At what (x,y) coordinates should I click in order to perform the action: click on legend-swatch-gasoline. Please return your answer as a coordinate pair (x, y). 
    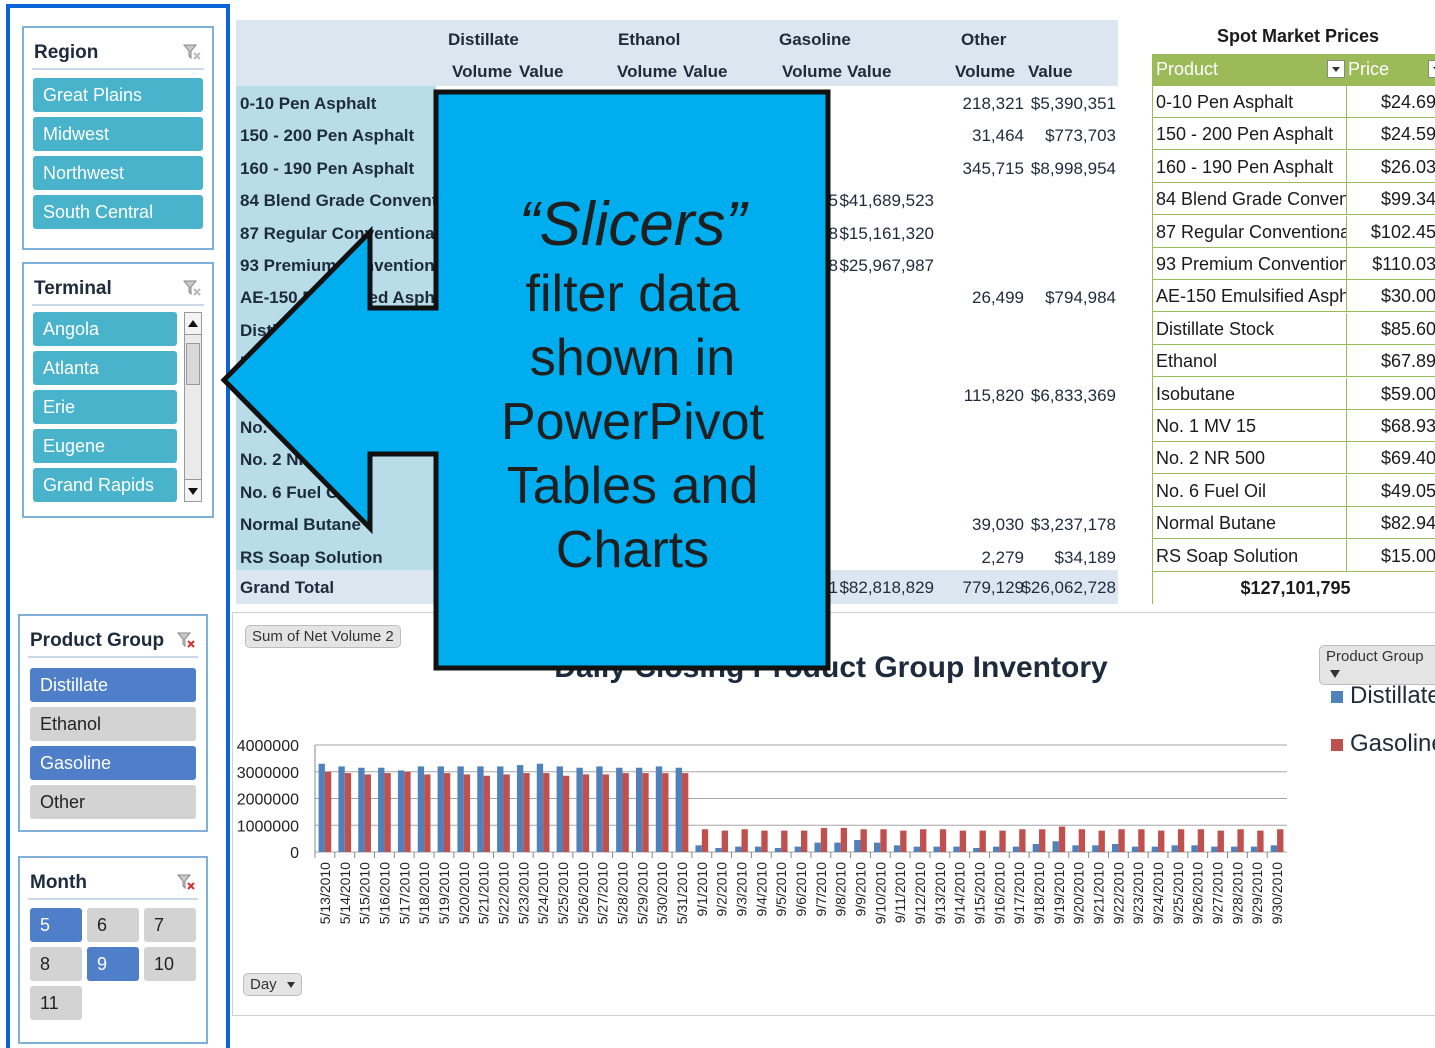
    Looking at the image, I should click on (1337, 745).